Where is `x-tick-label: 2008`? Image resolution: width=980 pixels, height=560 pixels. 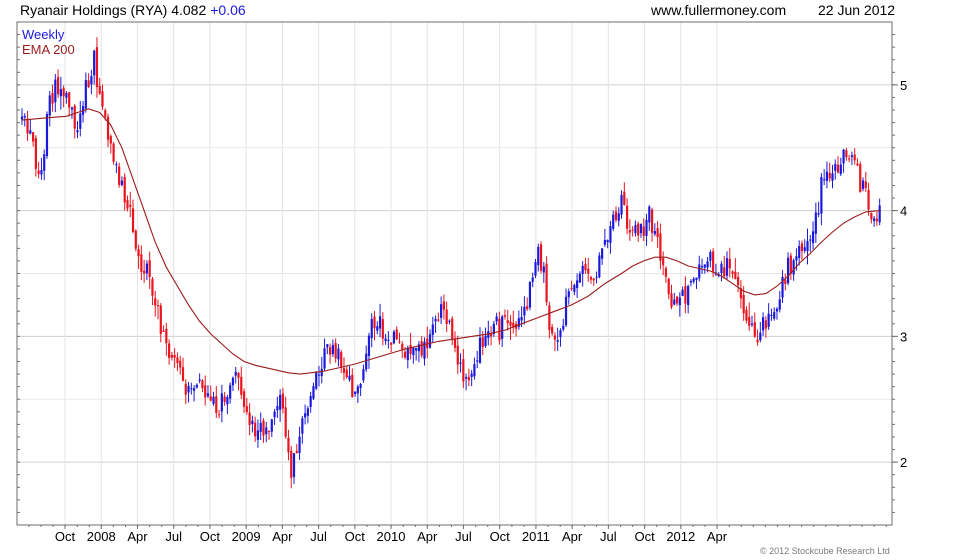 x-tick-label: 2008 is located at coordinates (101, 536).